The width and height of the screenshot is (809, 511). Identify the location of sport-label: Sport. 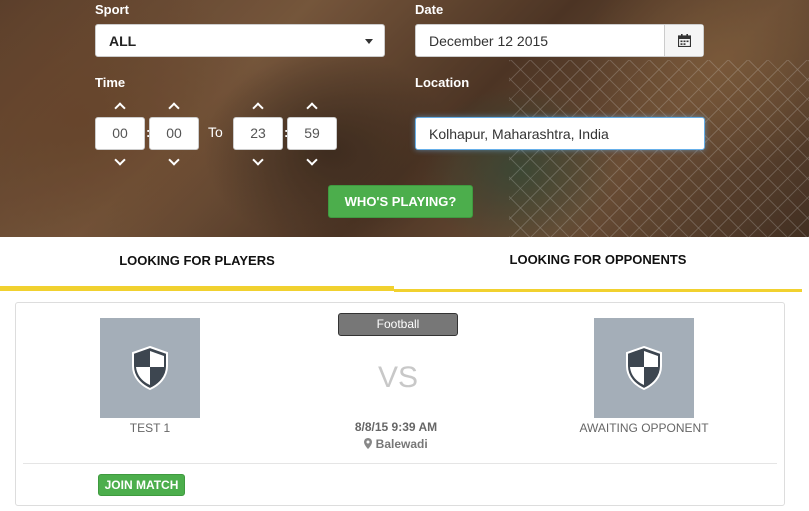
(112, 9).